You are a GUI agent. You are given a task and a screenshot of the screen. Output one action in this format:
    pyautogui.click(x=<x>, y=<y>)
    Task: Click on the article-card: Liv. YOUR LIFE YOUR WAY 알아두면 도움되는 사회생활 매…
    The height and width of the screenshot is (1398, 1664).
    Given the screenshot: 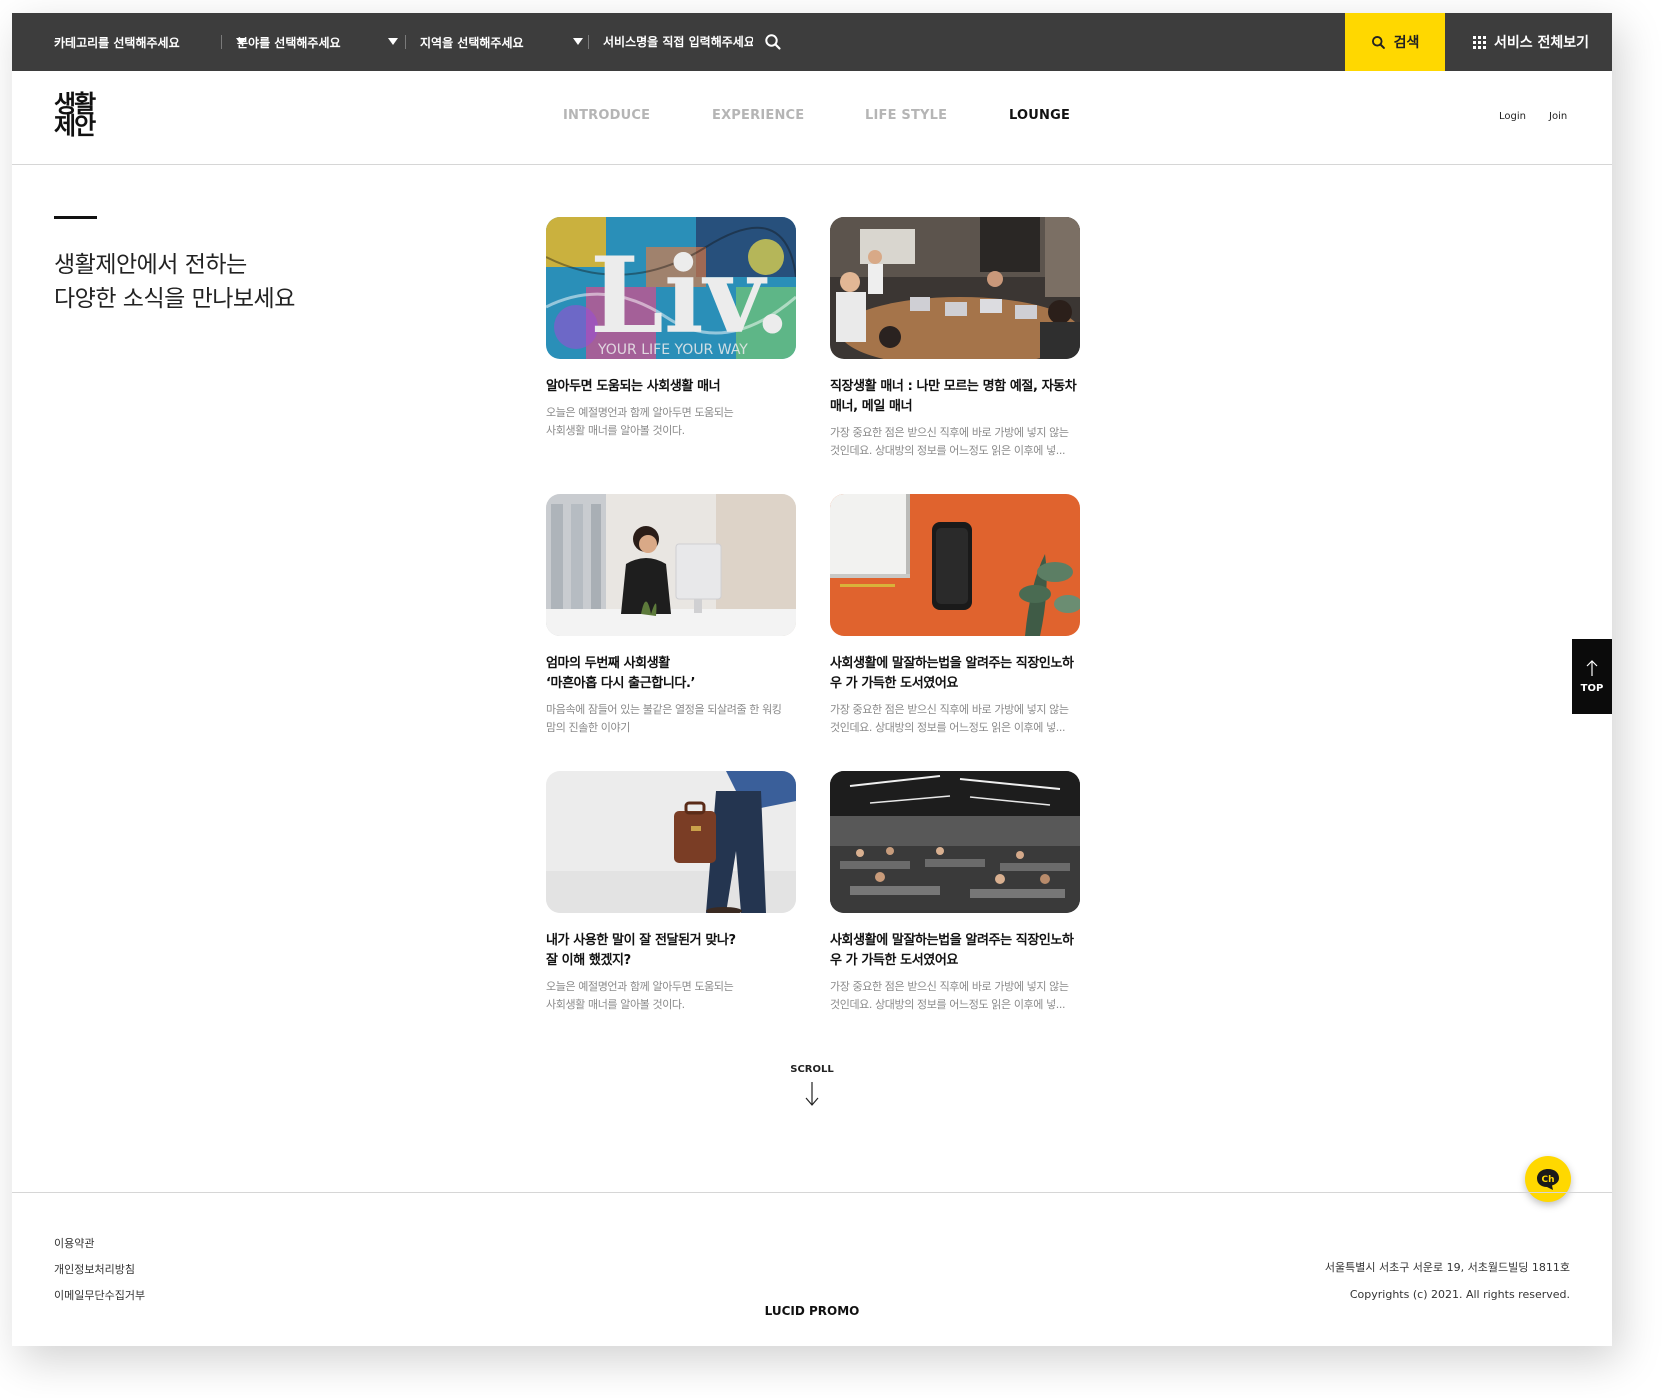 What is the action you would take?
    pyautogui.click(x=671, y=328)
    